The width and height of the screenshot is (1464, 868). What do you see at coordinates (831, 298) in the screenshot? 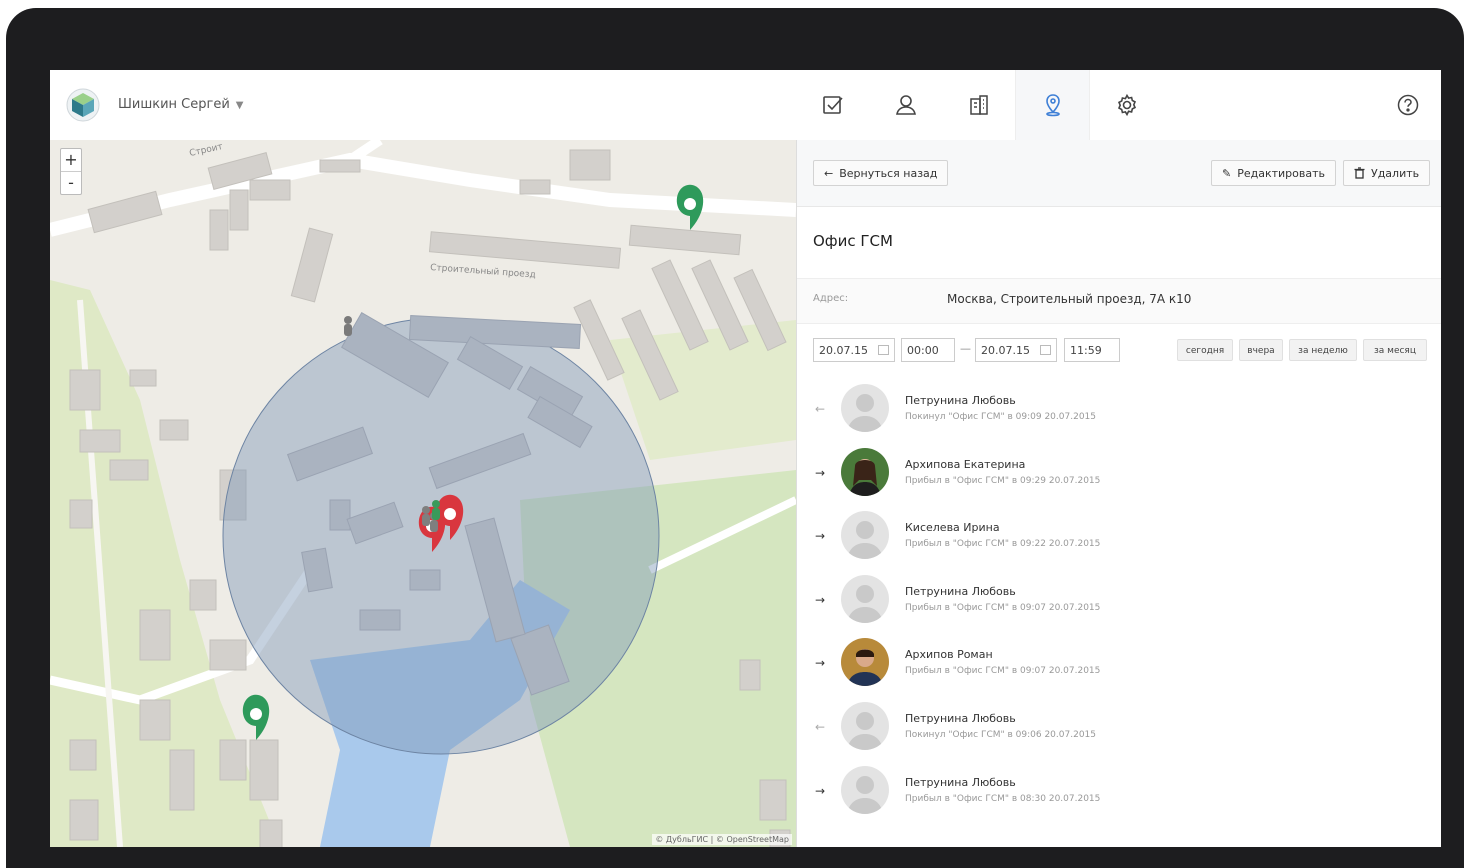
I see `address-label: Адрес:` at bounding box center [831, 298].